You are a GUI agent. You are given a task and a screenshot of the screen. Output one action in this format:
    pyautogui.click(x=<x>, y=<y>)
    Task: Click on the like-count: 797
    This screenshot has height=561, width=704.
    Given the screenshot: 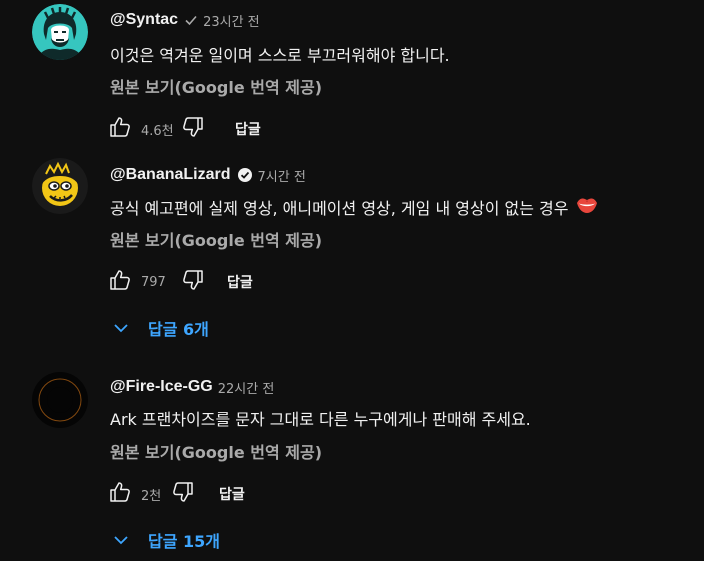 What is the action you would take?
    pyautogui.click(x=153, y=282)
    